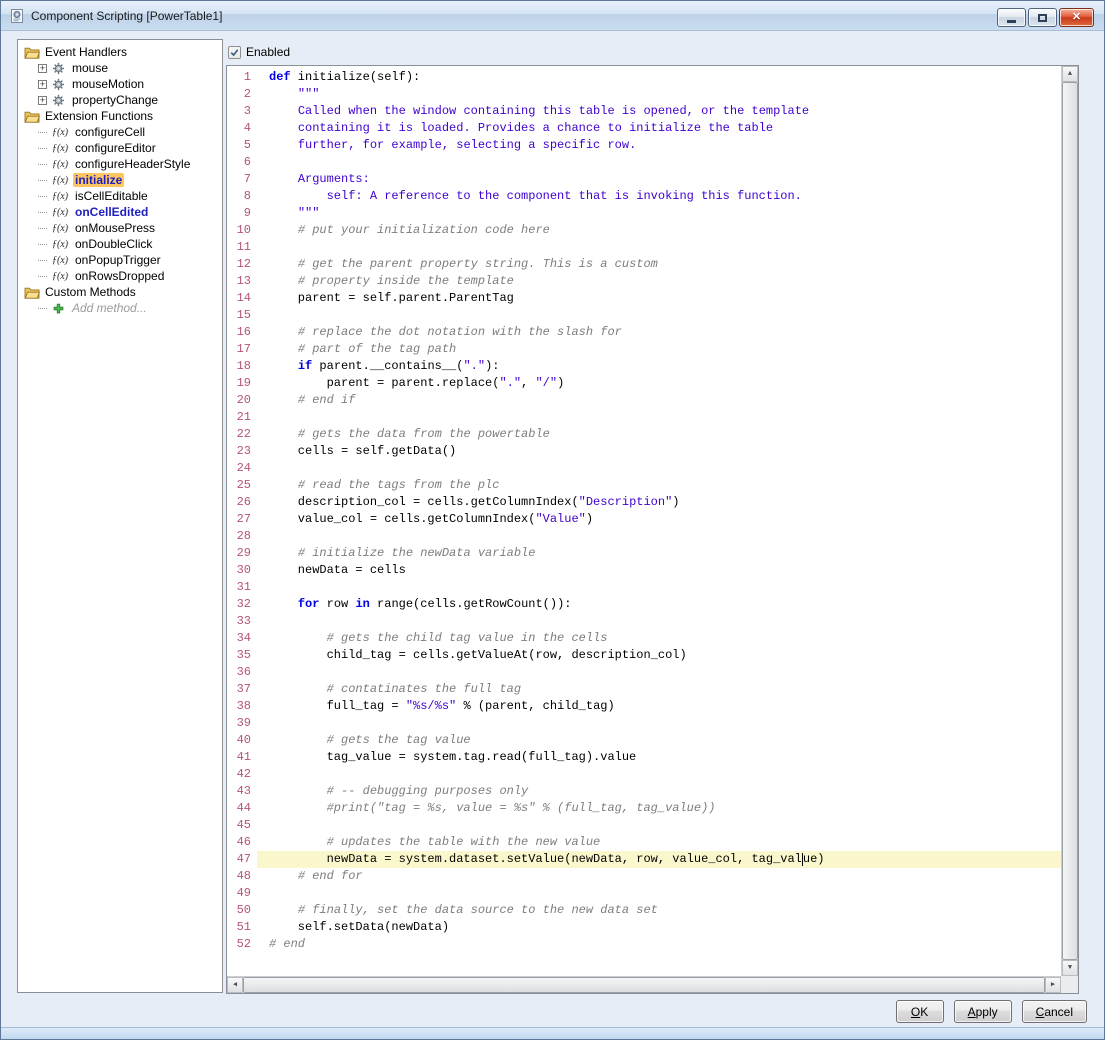 This screenshot has width=1105, height=1040. Describe the element at coordinates (982, 1011) in the screenshot. I see `apply-button: Apply` at that location.